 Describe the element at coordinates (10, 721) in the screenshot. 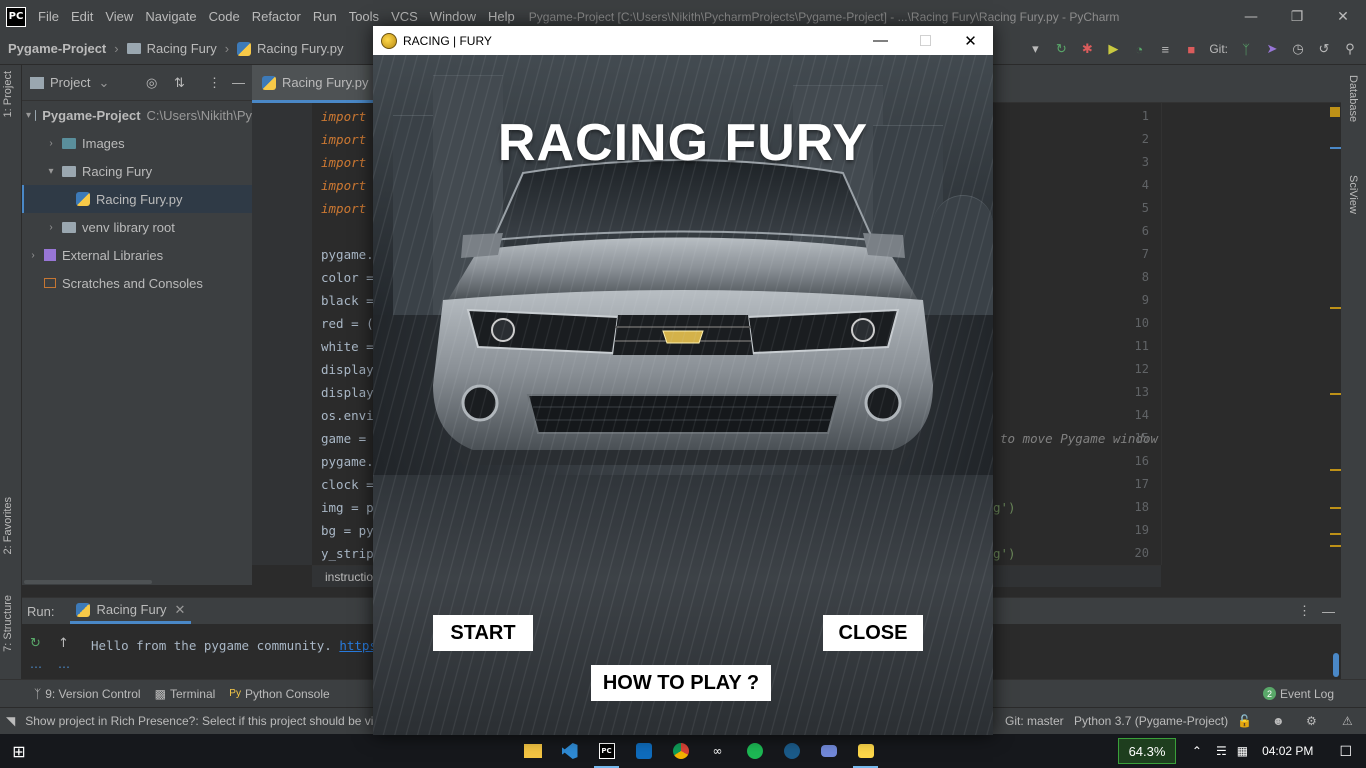

I see `notification-icon: ◥` at that location.